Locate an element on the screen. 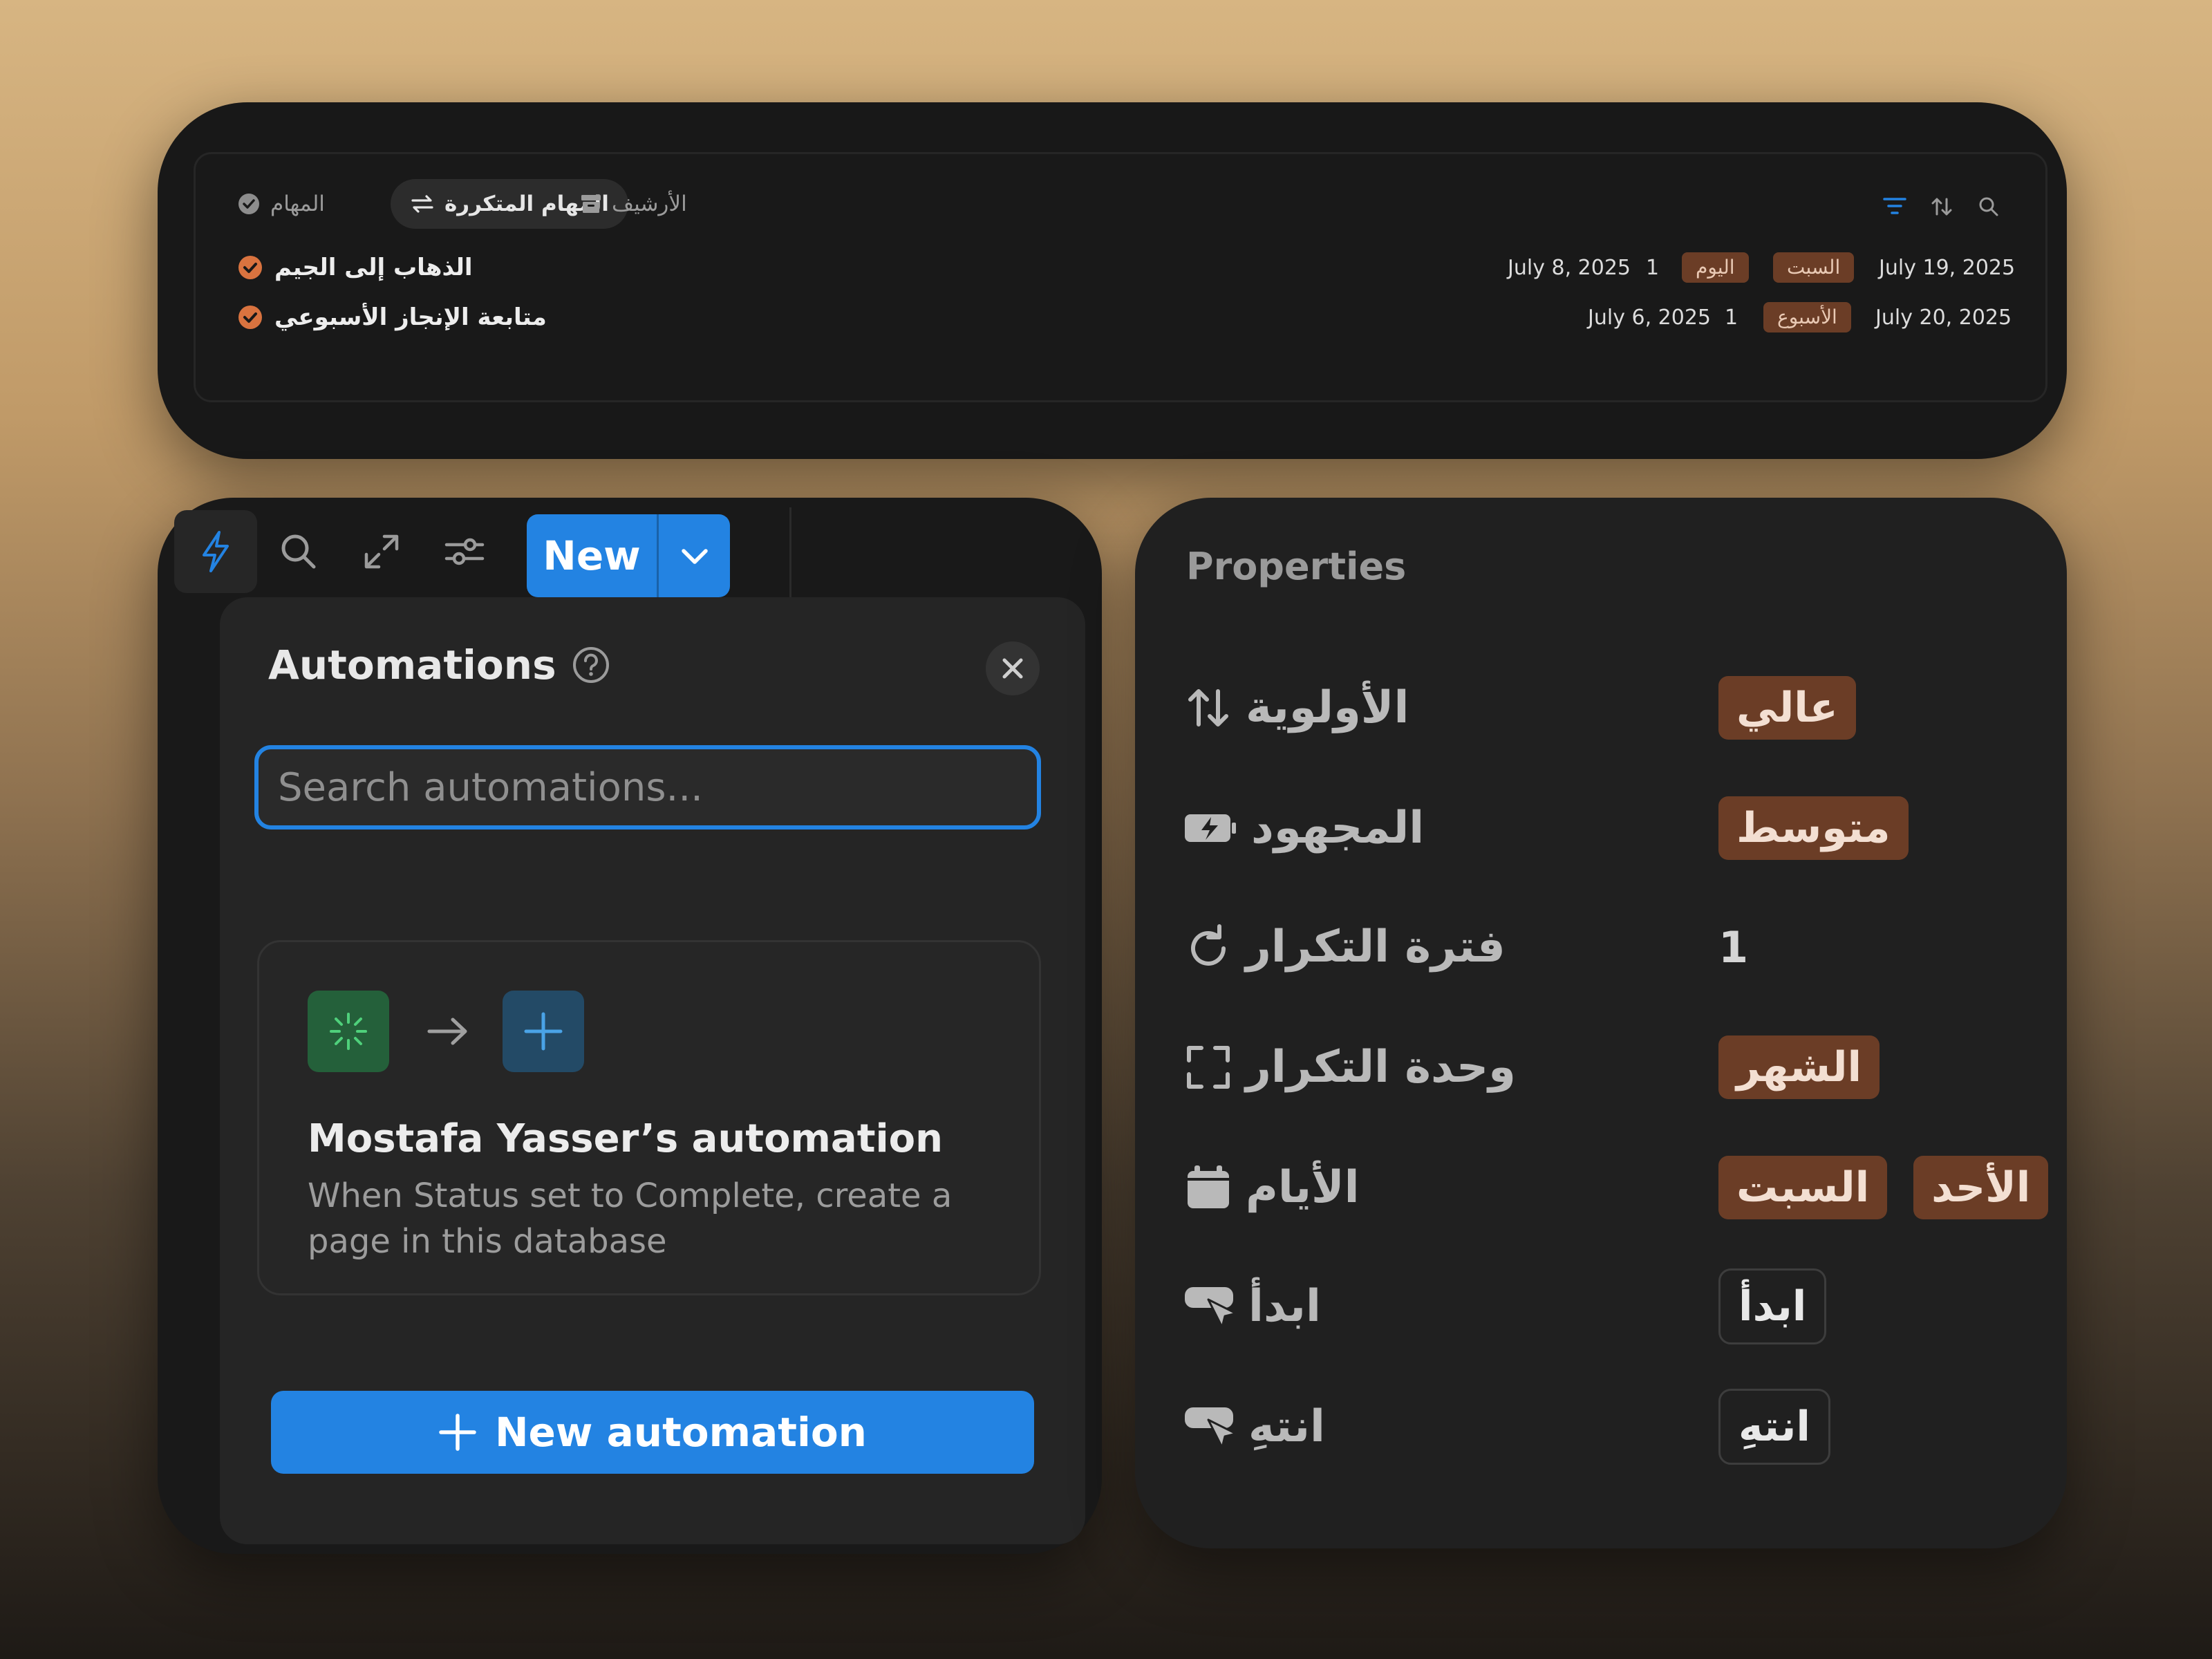 The image size is (2212, 1659). loading-icon is located at coordinates (348, 1031).